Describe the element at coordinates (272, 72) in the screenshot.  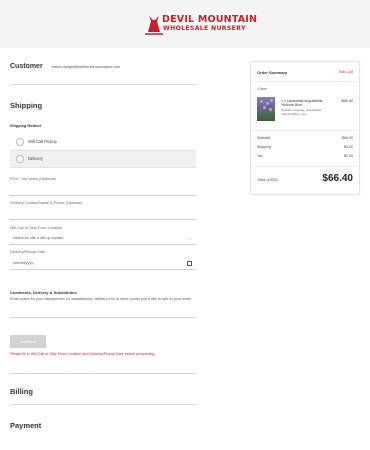
I see `order-summary-title: Order Summary` at that location.